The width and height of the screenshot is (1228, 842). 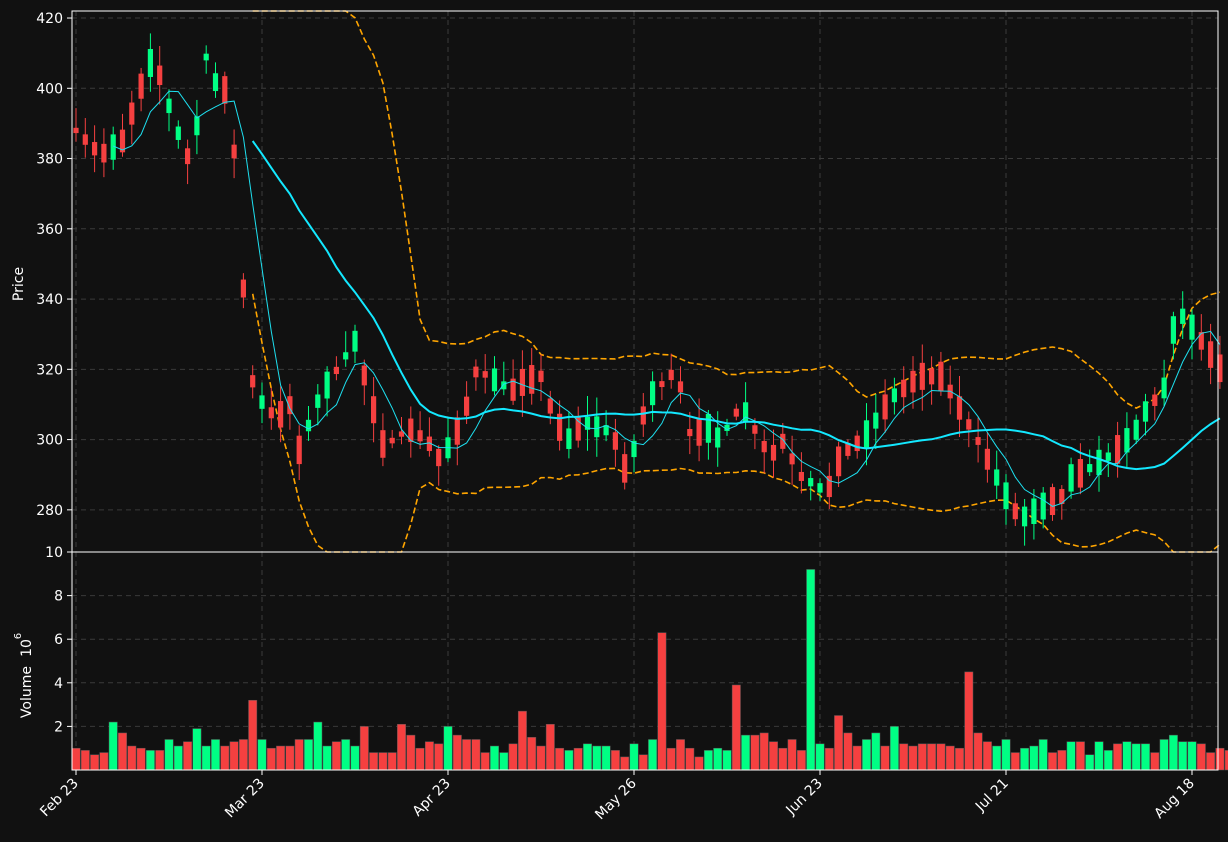 What do you see at coordinates (58, 640) in the screenshot?
I see `volume-tick-label: 6` at bounding box center [58, 640].